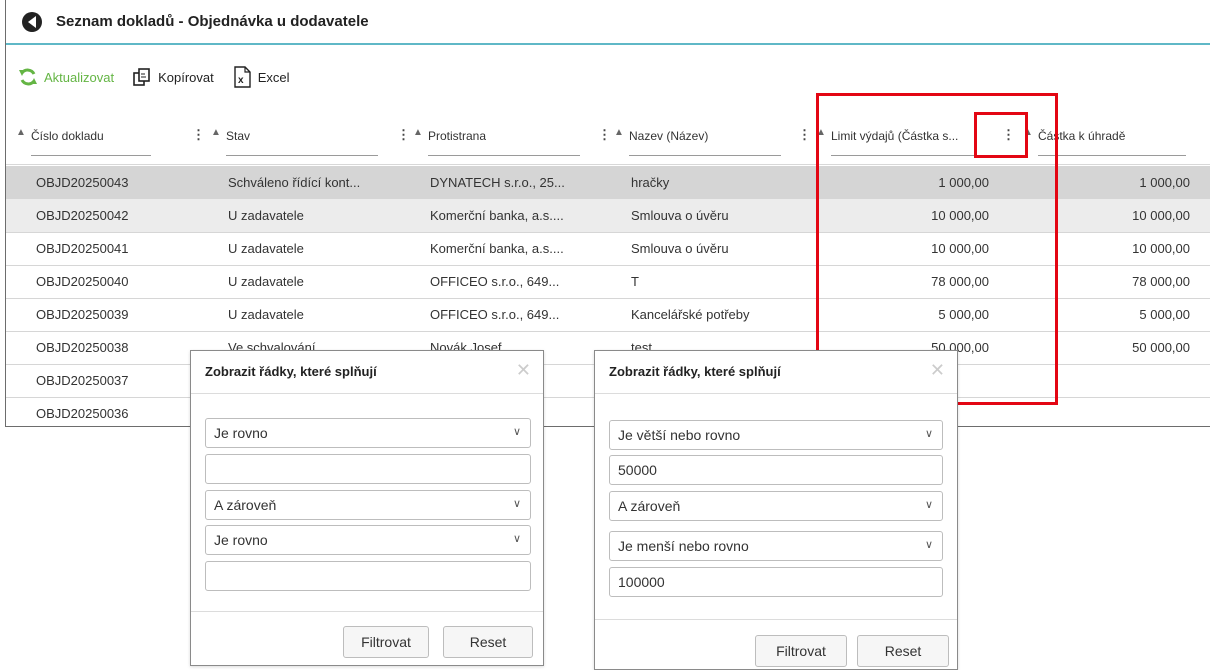 This screenshot has height=670, width=1210. Describe the element at coordinates (212, 21) in the screenshot. I see `window-title: Seznam dokladů - Objednávka u dodavatele` at that location.